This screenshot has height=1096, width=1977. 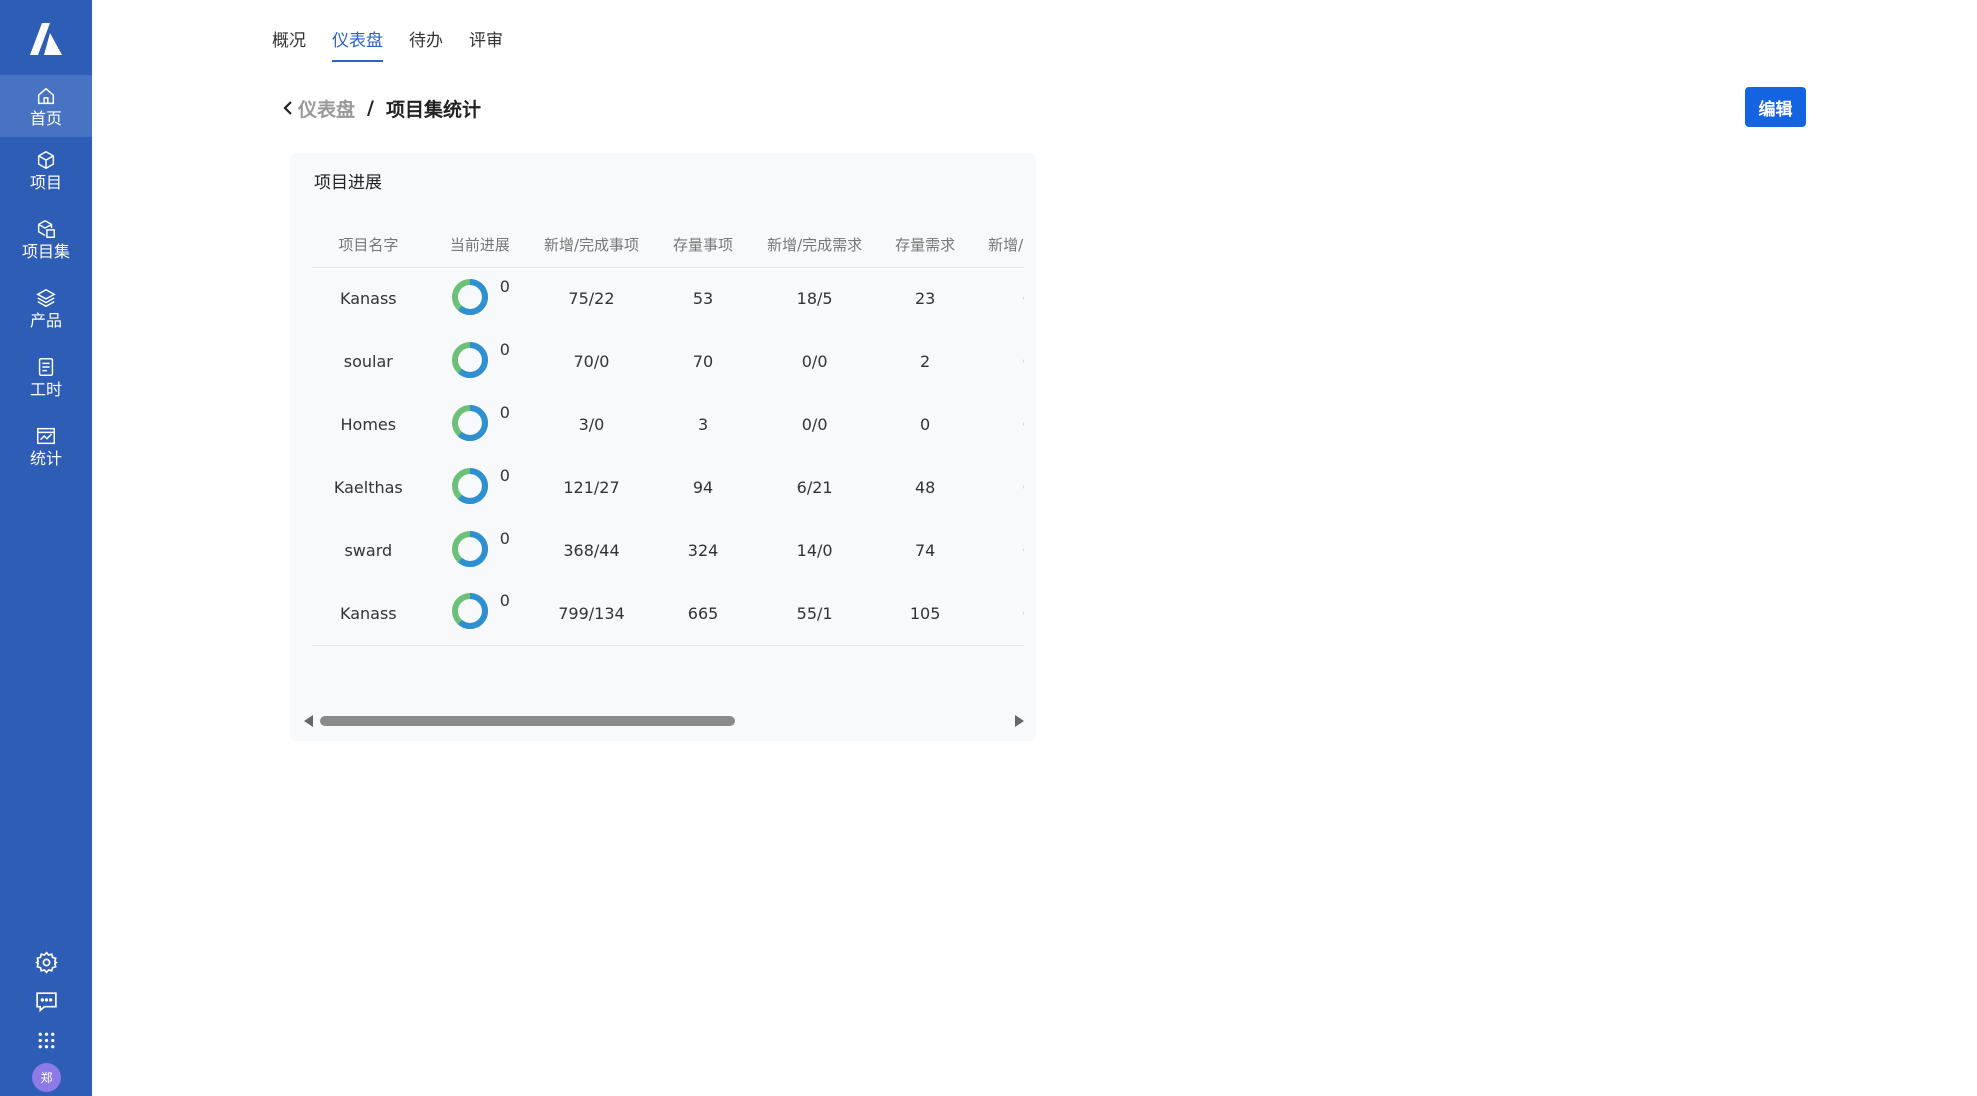 I want to click on sidebar-item-worklog: 工时, so click(x=46, y=377).